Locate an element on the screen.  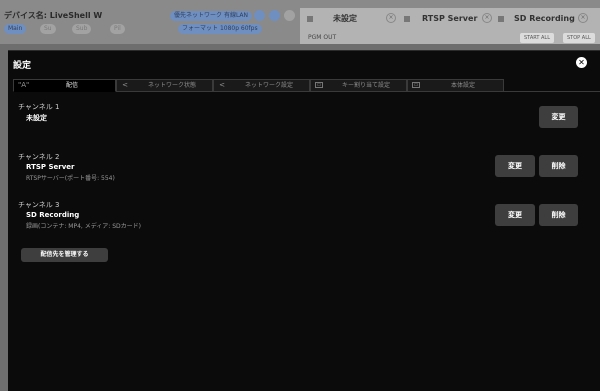
channel-2-edit-button: 変更 is located at coordinates (515, 166).